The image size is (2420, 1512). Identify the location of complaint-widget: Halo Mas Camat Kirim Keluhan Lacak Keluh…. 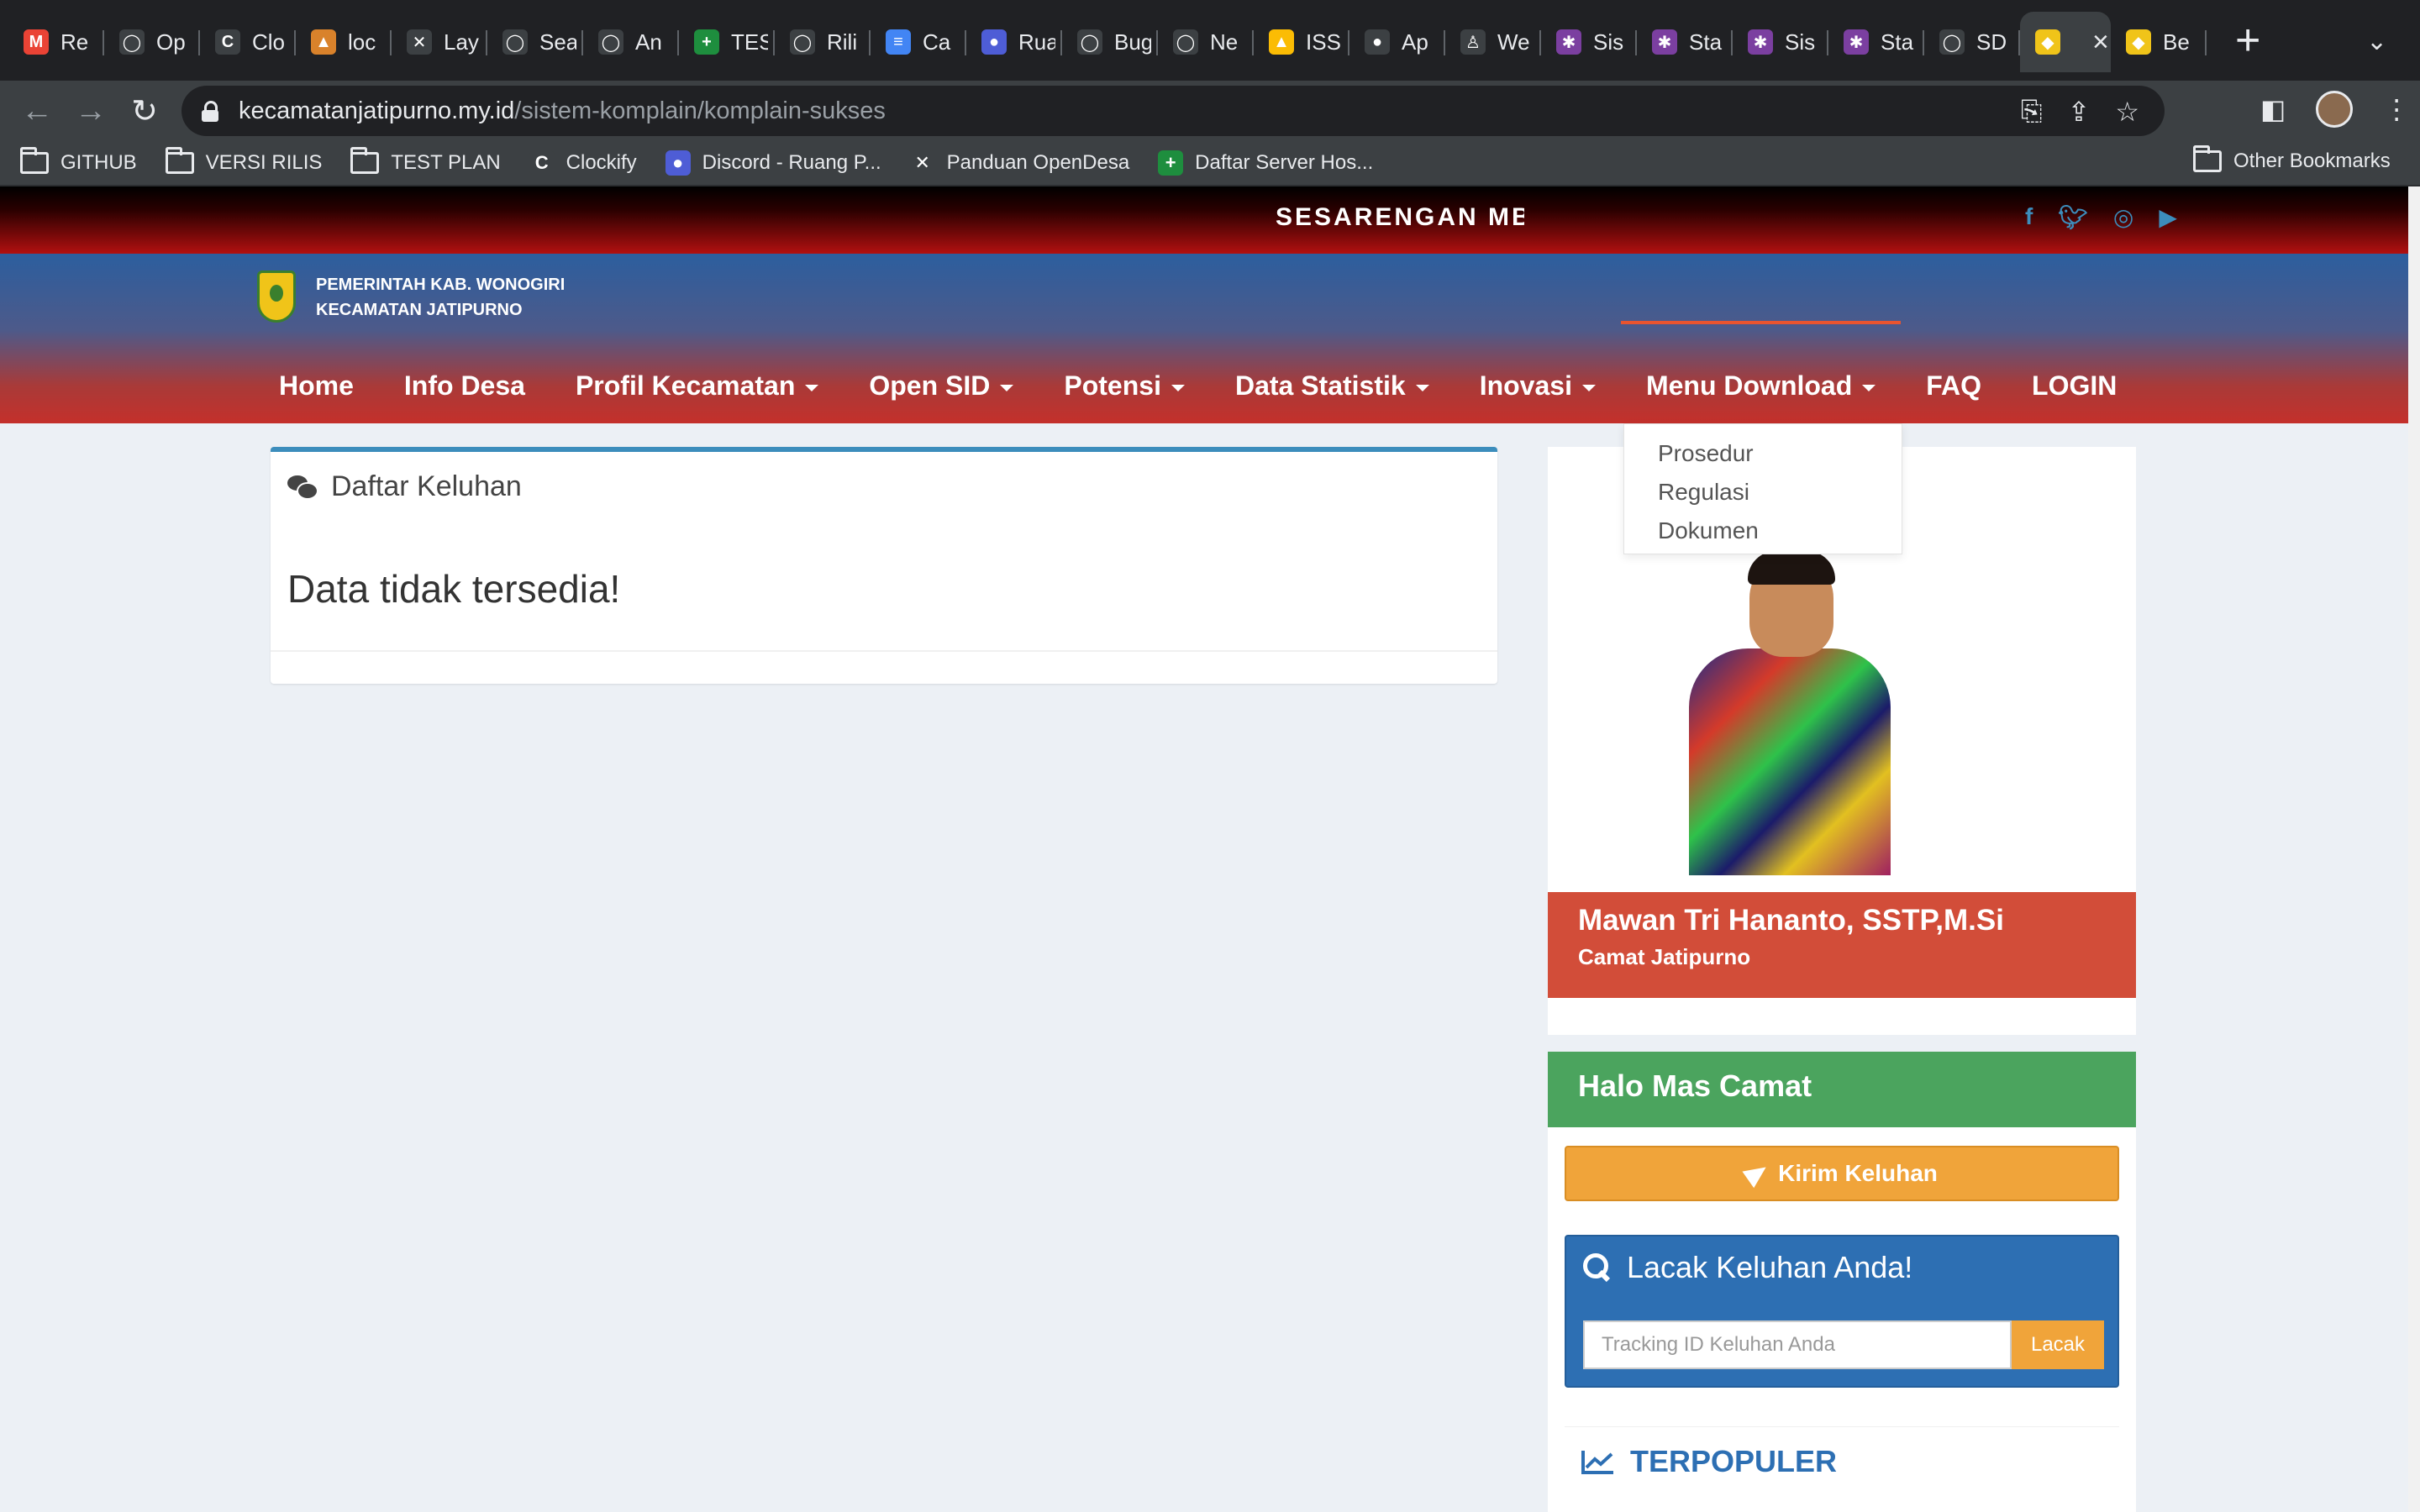
(1842, 1282).